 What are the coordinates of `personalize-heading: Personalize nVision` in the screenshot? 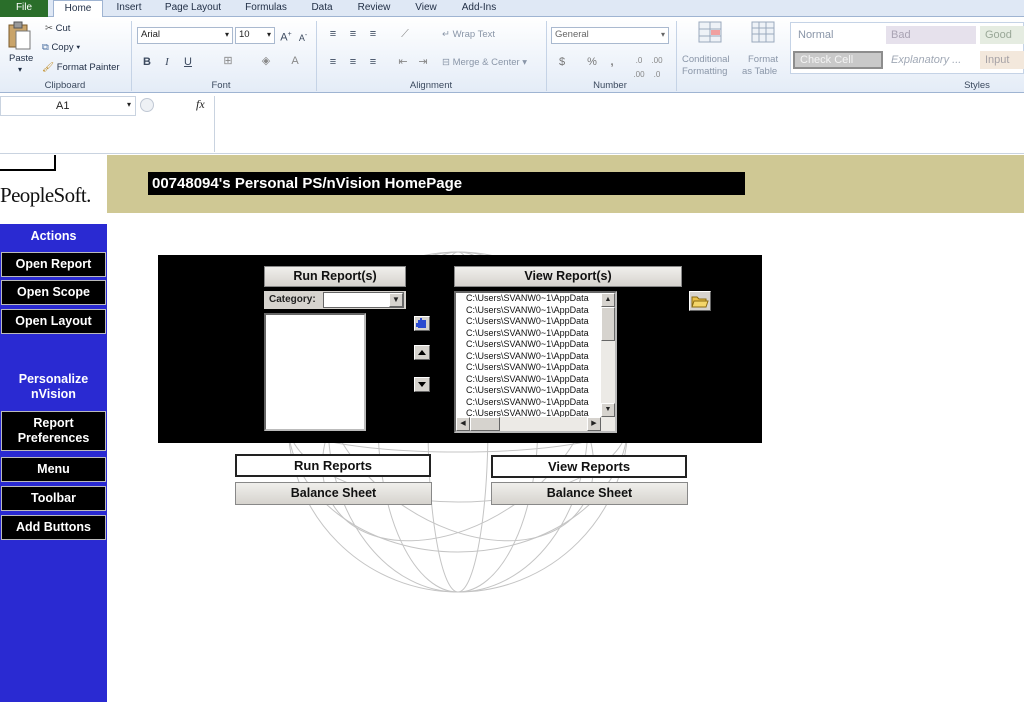 It's located at (53, 386).